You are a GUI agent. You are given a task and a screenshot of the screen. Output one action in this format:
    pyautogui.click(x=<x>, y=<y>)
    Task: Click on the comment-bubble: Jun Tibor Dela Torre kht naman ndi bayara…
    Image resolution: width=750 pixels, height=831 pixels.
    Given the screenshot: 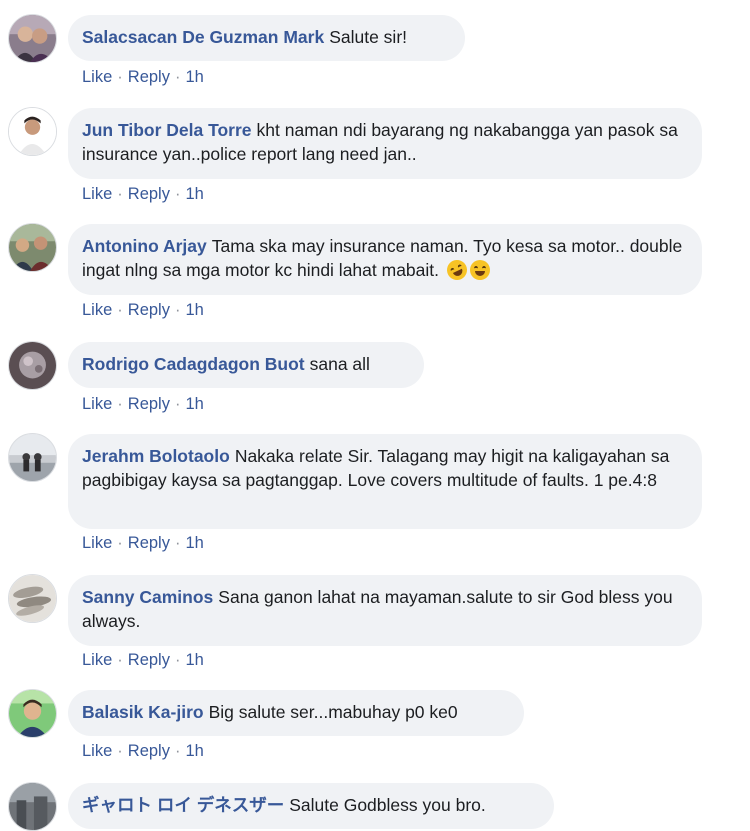 What is the action you would take?
    pyautogui.click(x=385, y=143)
    